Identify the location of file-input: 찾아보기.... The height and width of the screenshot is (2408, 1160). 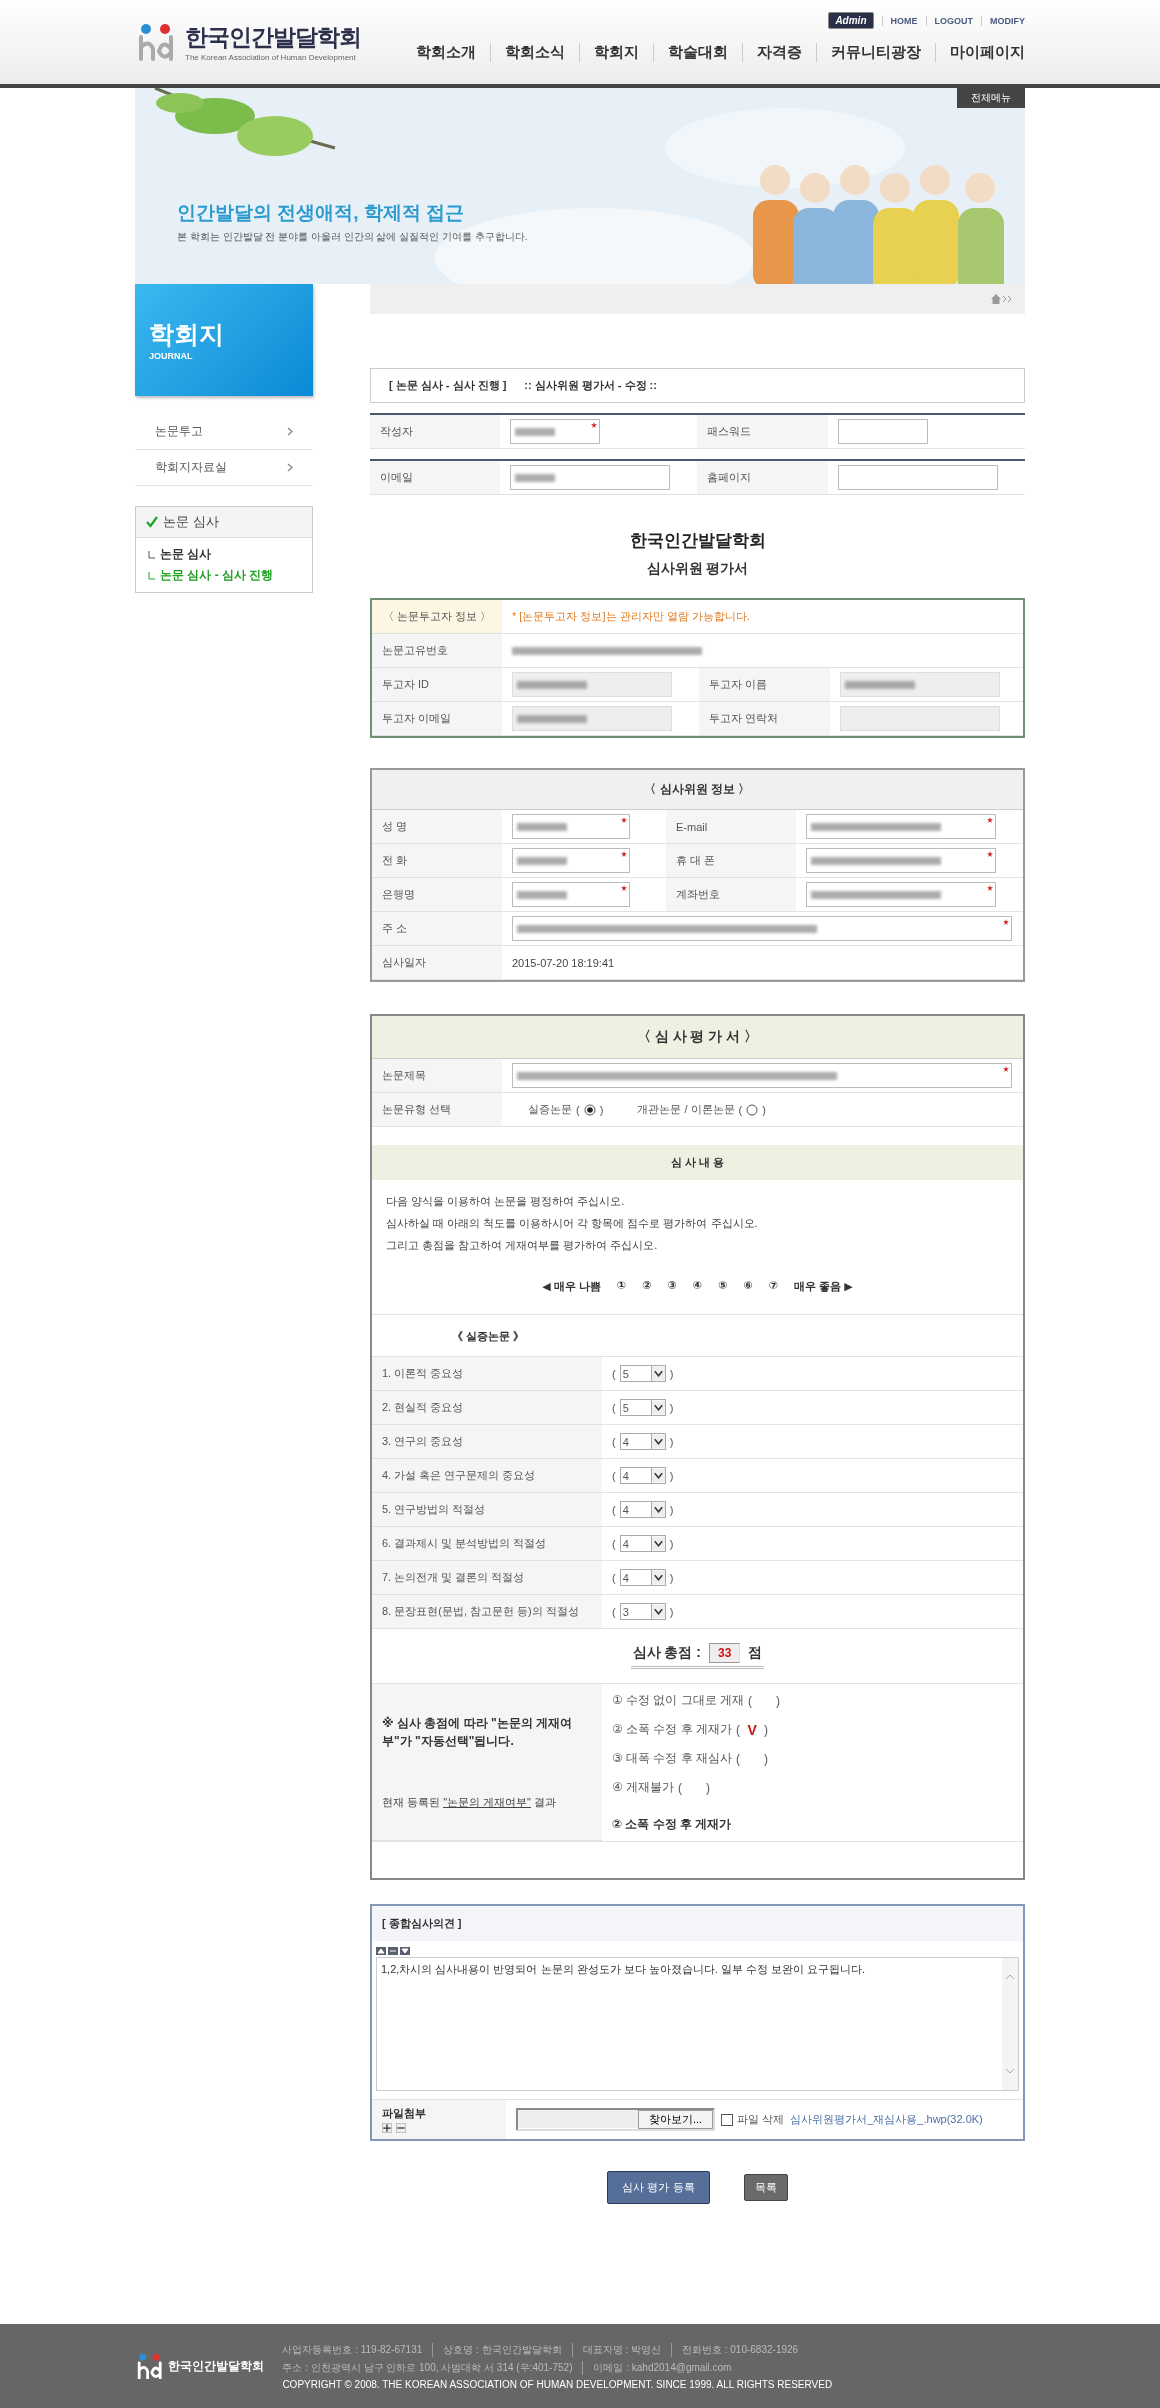
(616, 2119).